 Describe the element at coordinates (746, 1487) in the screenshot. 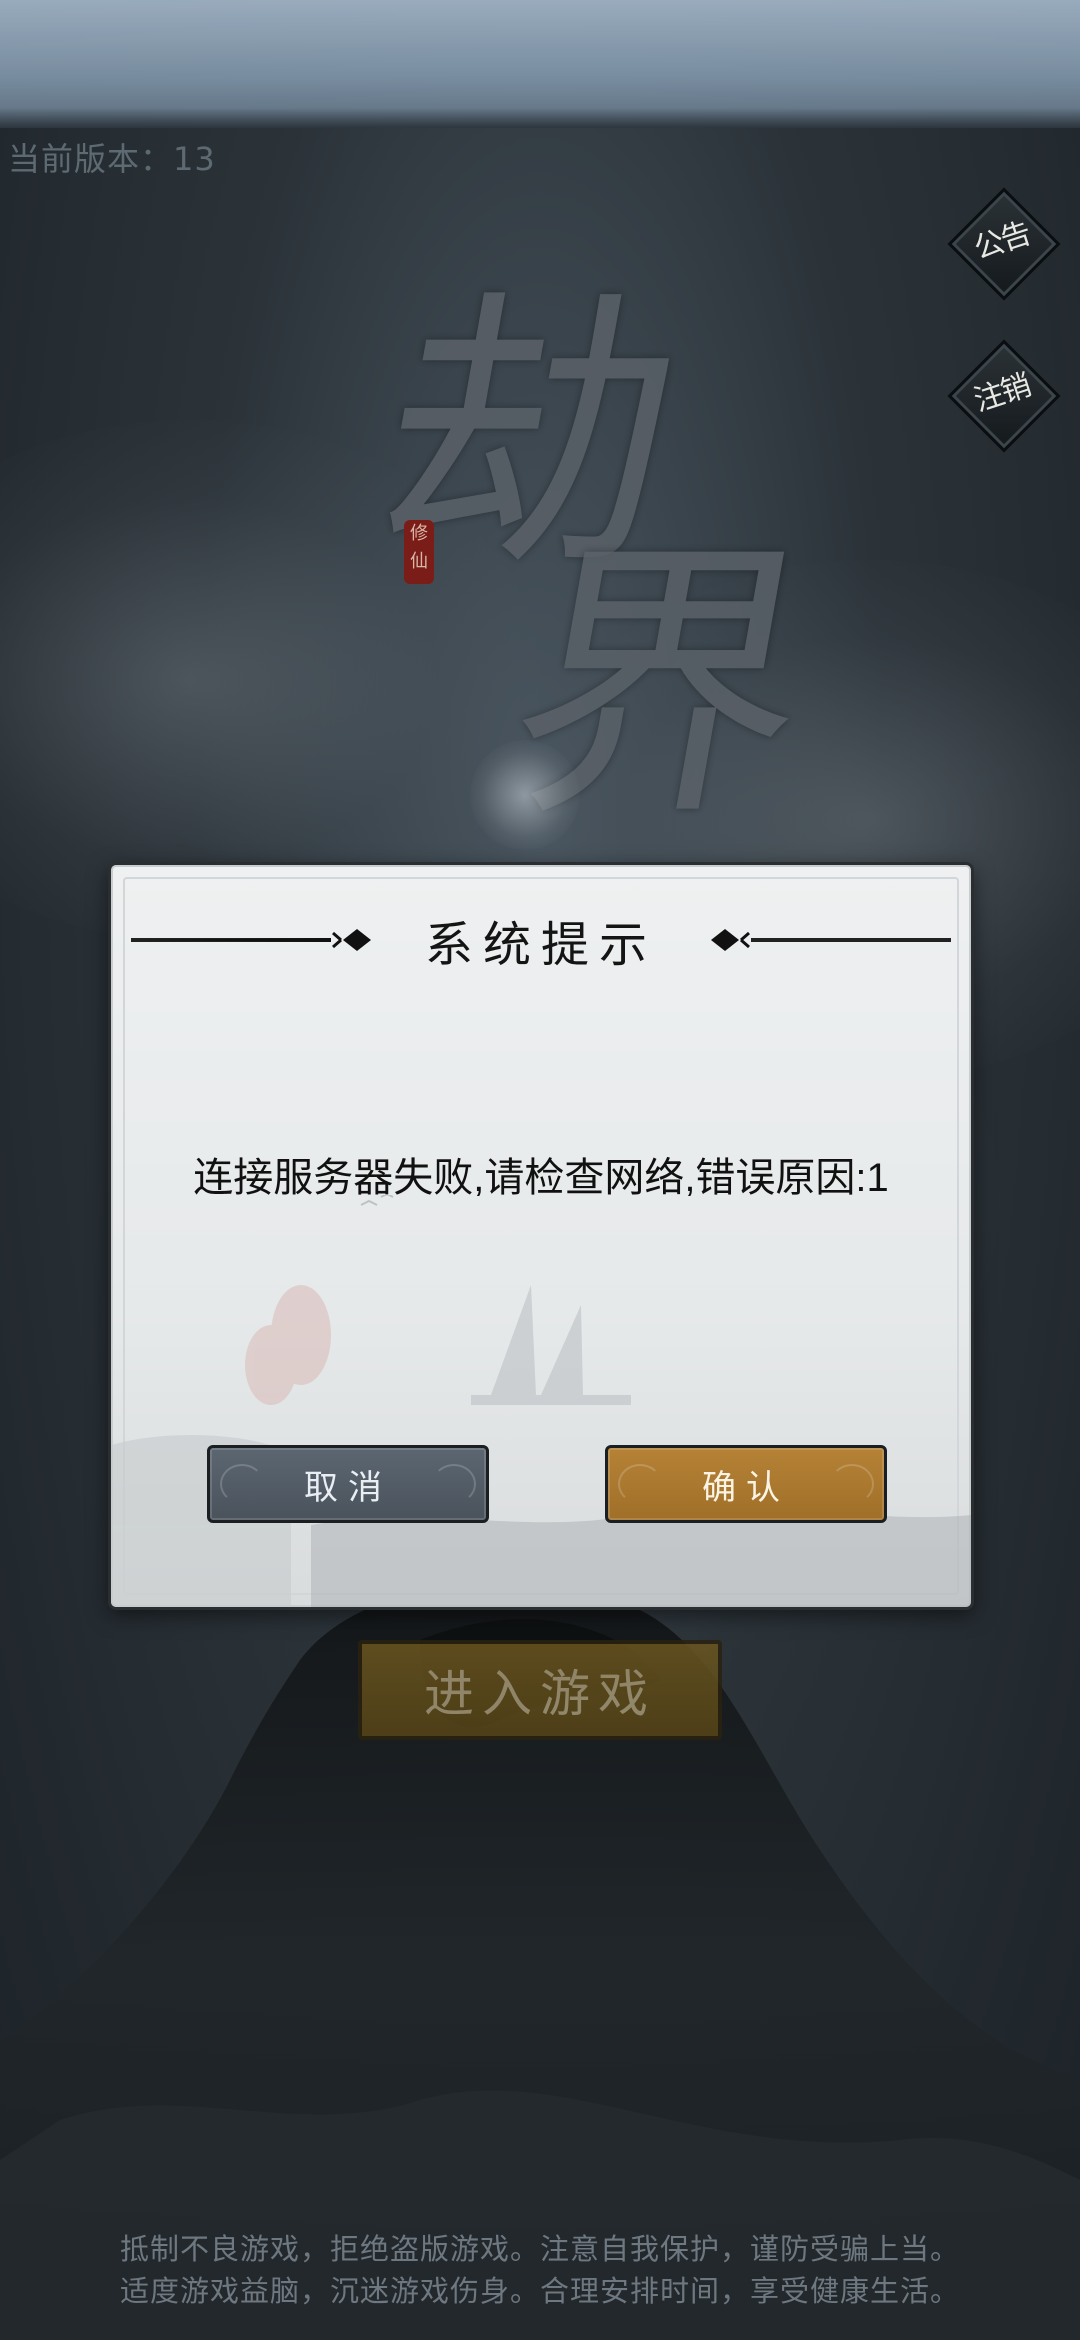

I see `confirm-button-label: 确认` at that location.